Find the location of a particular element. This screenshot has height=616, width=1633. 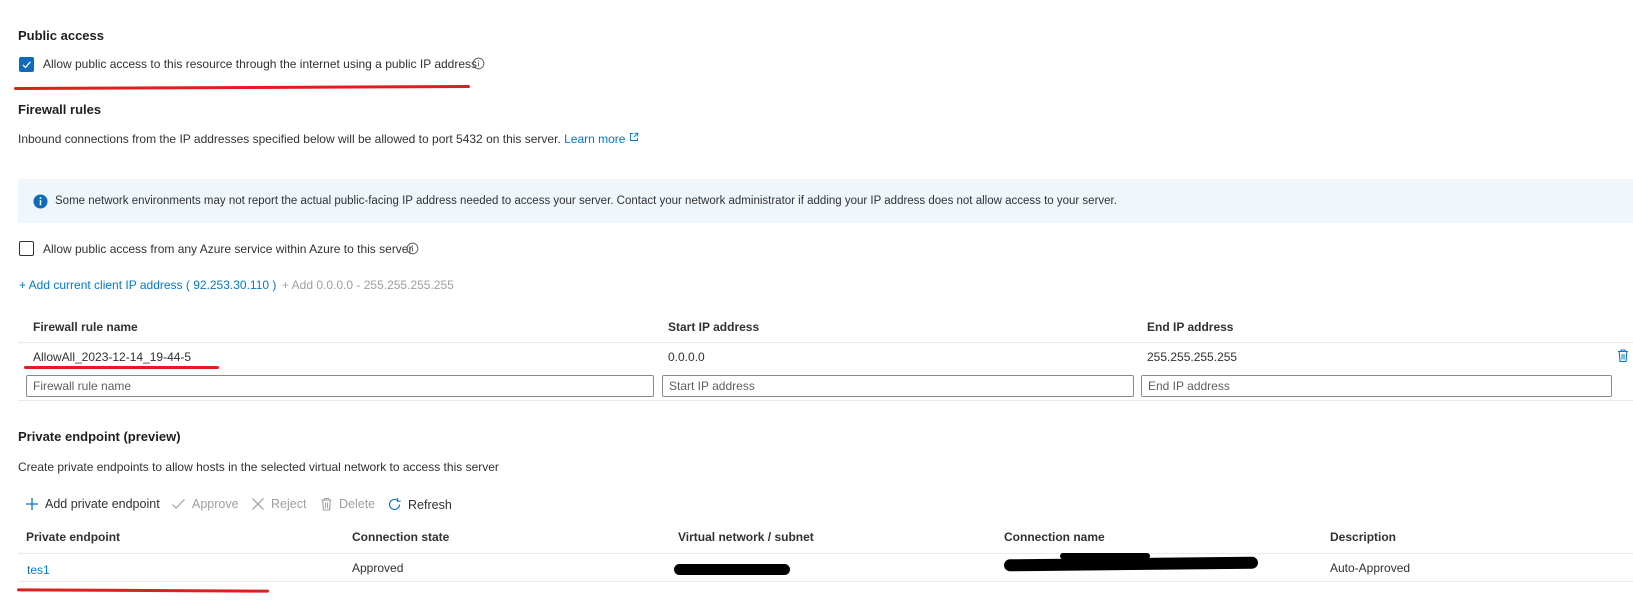

add-all-ip-button: + Add 0.0.0.0 - 255.255.255.255 is located at coordinates (368, 285).